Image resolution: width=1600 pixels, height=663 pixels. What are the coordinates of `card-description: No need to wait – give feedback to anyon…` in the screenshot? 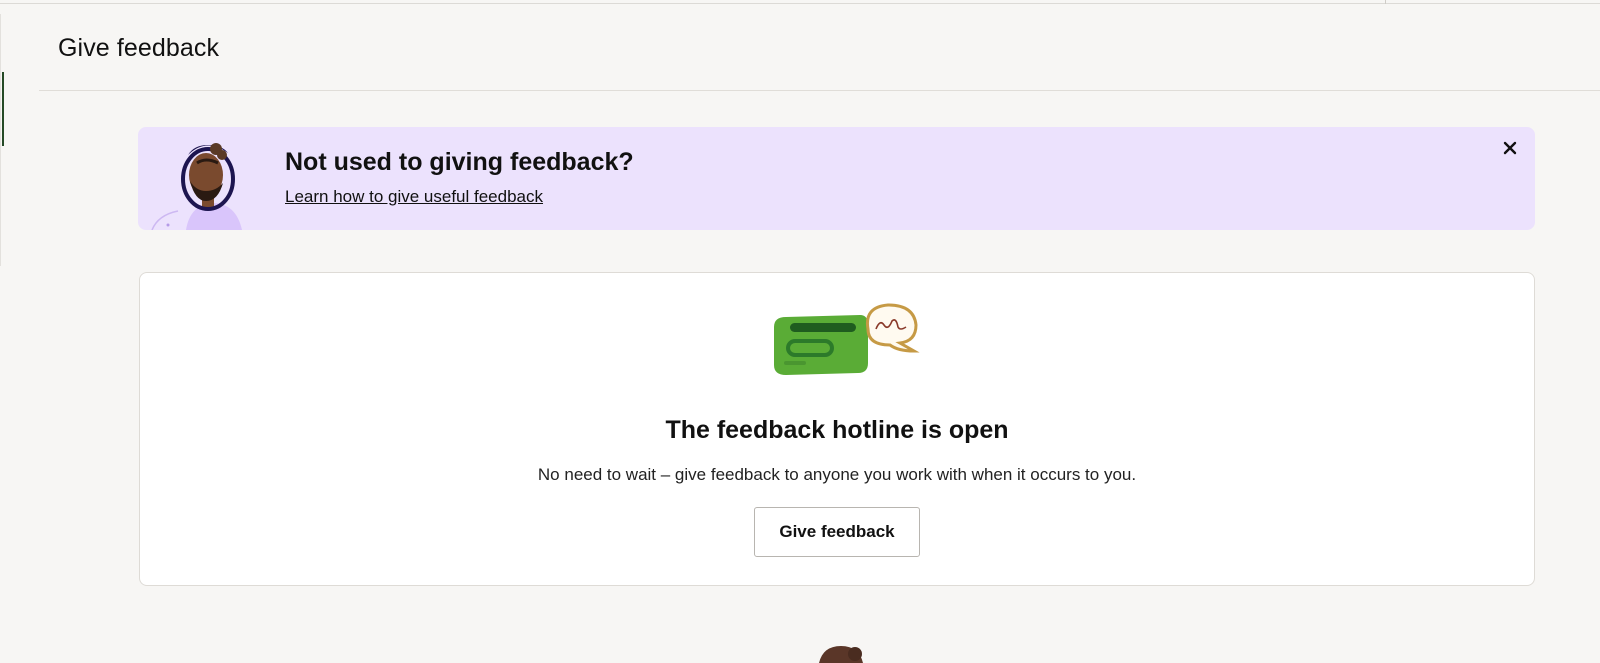 It's located at (837, 474).